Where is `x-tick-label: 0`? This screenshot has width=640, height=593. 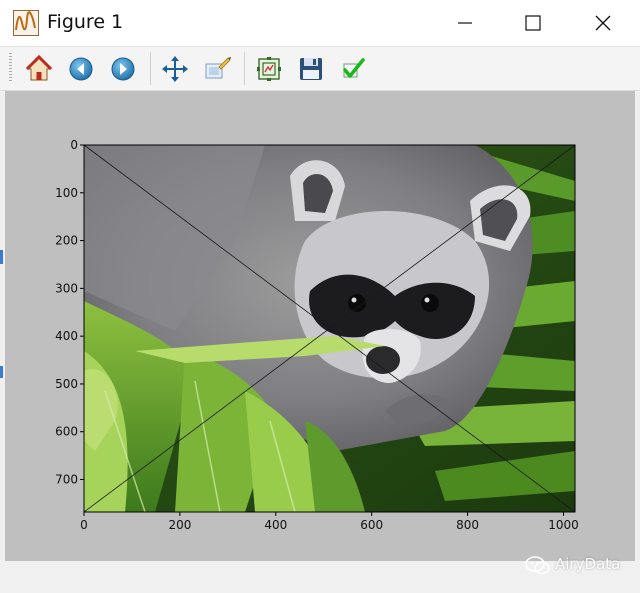
x-tick-label: 0 is located at coordinates (84, 525).